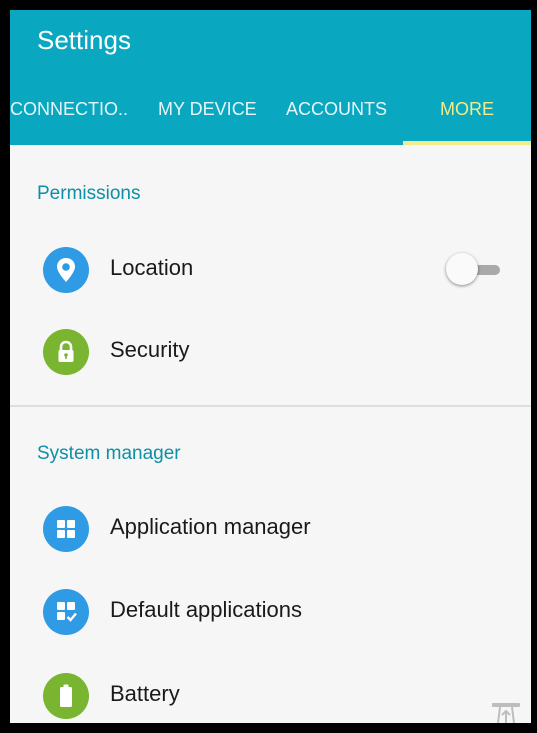 The width and height of the screenshot is (537, 733). I want to click on settings-item-label: Battery, so click(145, 693).